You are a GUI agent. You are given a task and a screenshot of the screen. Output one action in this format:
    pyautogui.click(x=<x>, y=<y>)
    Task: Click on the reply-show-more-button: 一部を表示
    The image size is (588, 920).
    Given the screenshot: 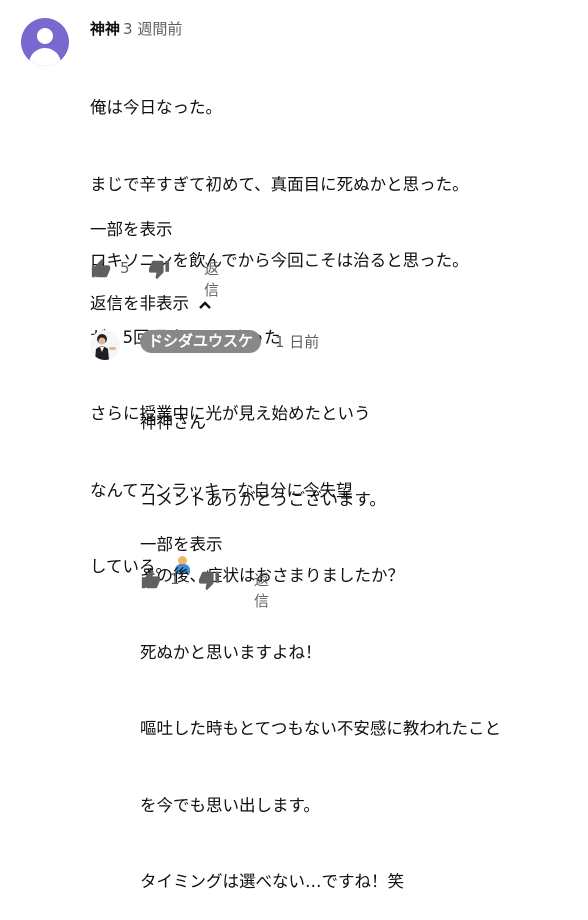 What is the action you would take?
    pyautogui.click(x=181, y=545)
    